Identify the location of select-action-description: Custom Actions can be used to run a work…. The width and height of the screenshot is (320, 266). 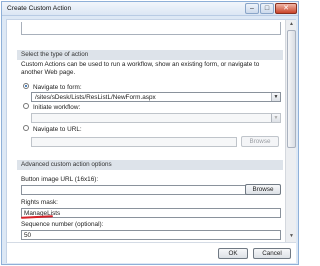
(140, 68).